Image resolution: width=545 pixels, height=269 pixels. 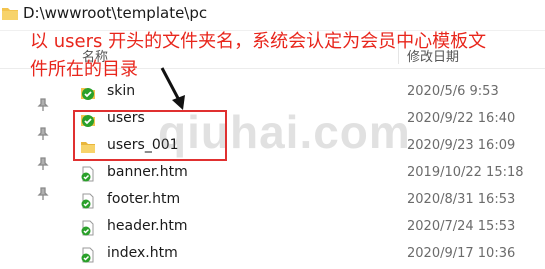 I want to click on file-name: banner.htm, so click(x=147, y=172).